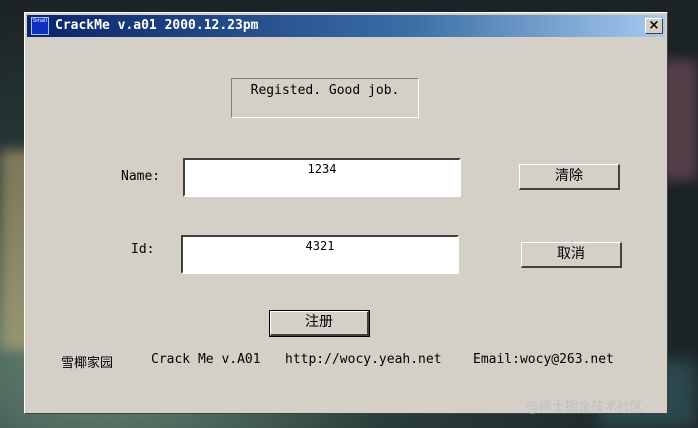 This screenshot has height=428, width=698. What do you see at coordinates (319, 323) in the screenshot?
I see `register-button: 注册` at bounding box center [319, 323].